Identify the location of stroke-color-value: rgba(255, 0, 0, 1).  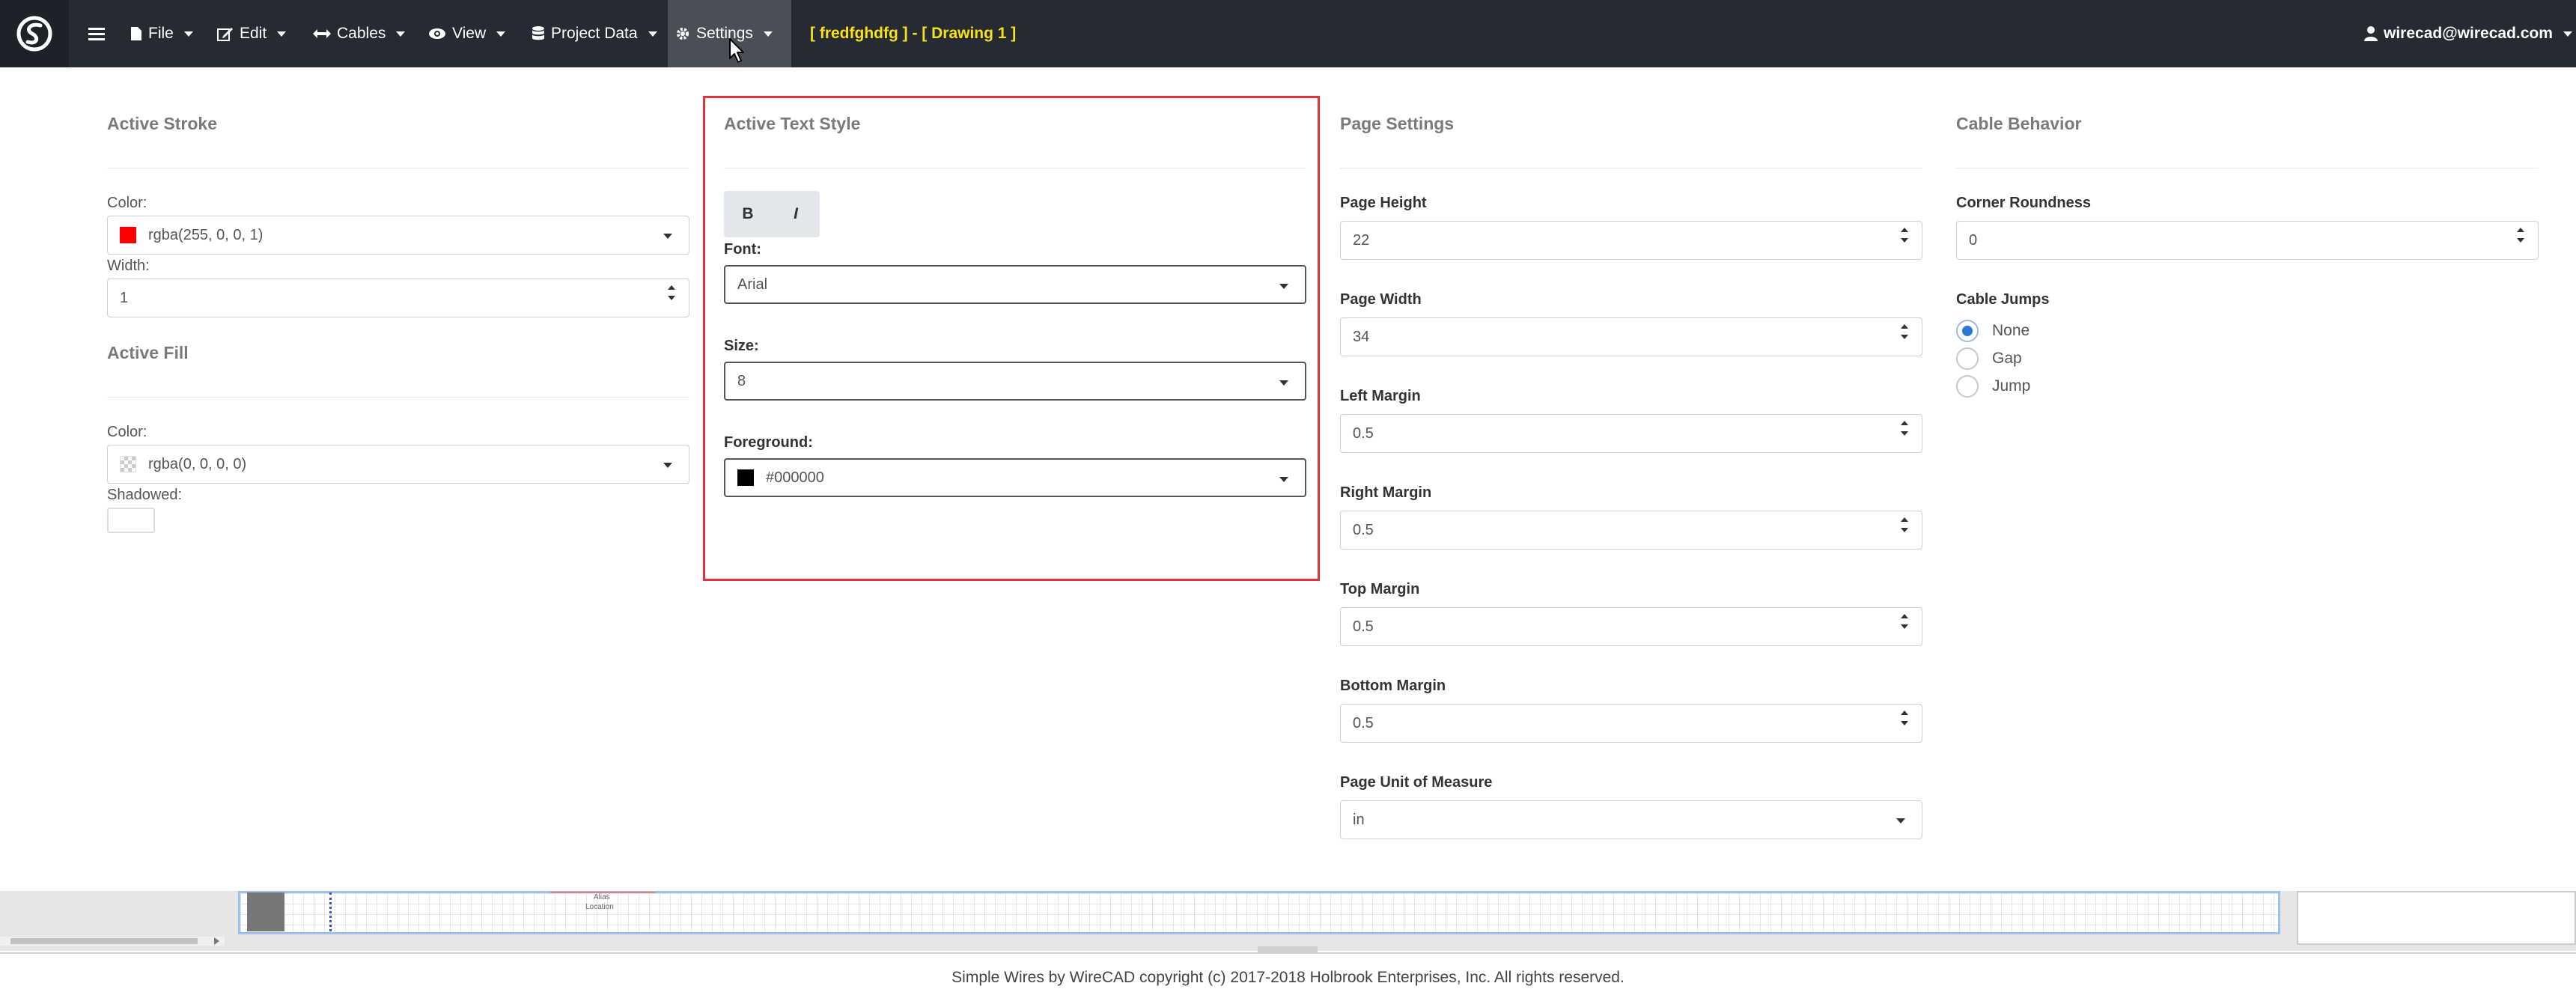
(206, 234).